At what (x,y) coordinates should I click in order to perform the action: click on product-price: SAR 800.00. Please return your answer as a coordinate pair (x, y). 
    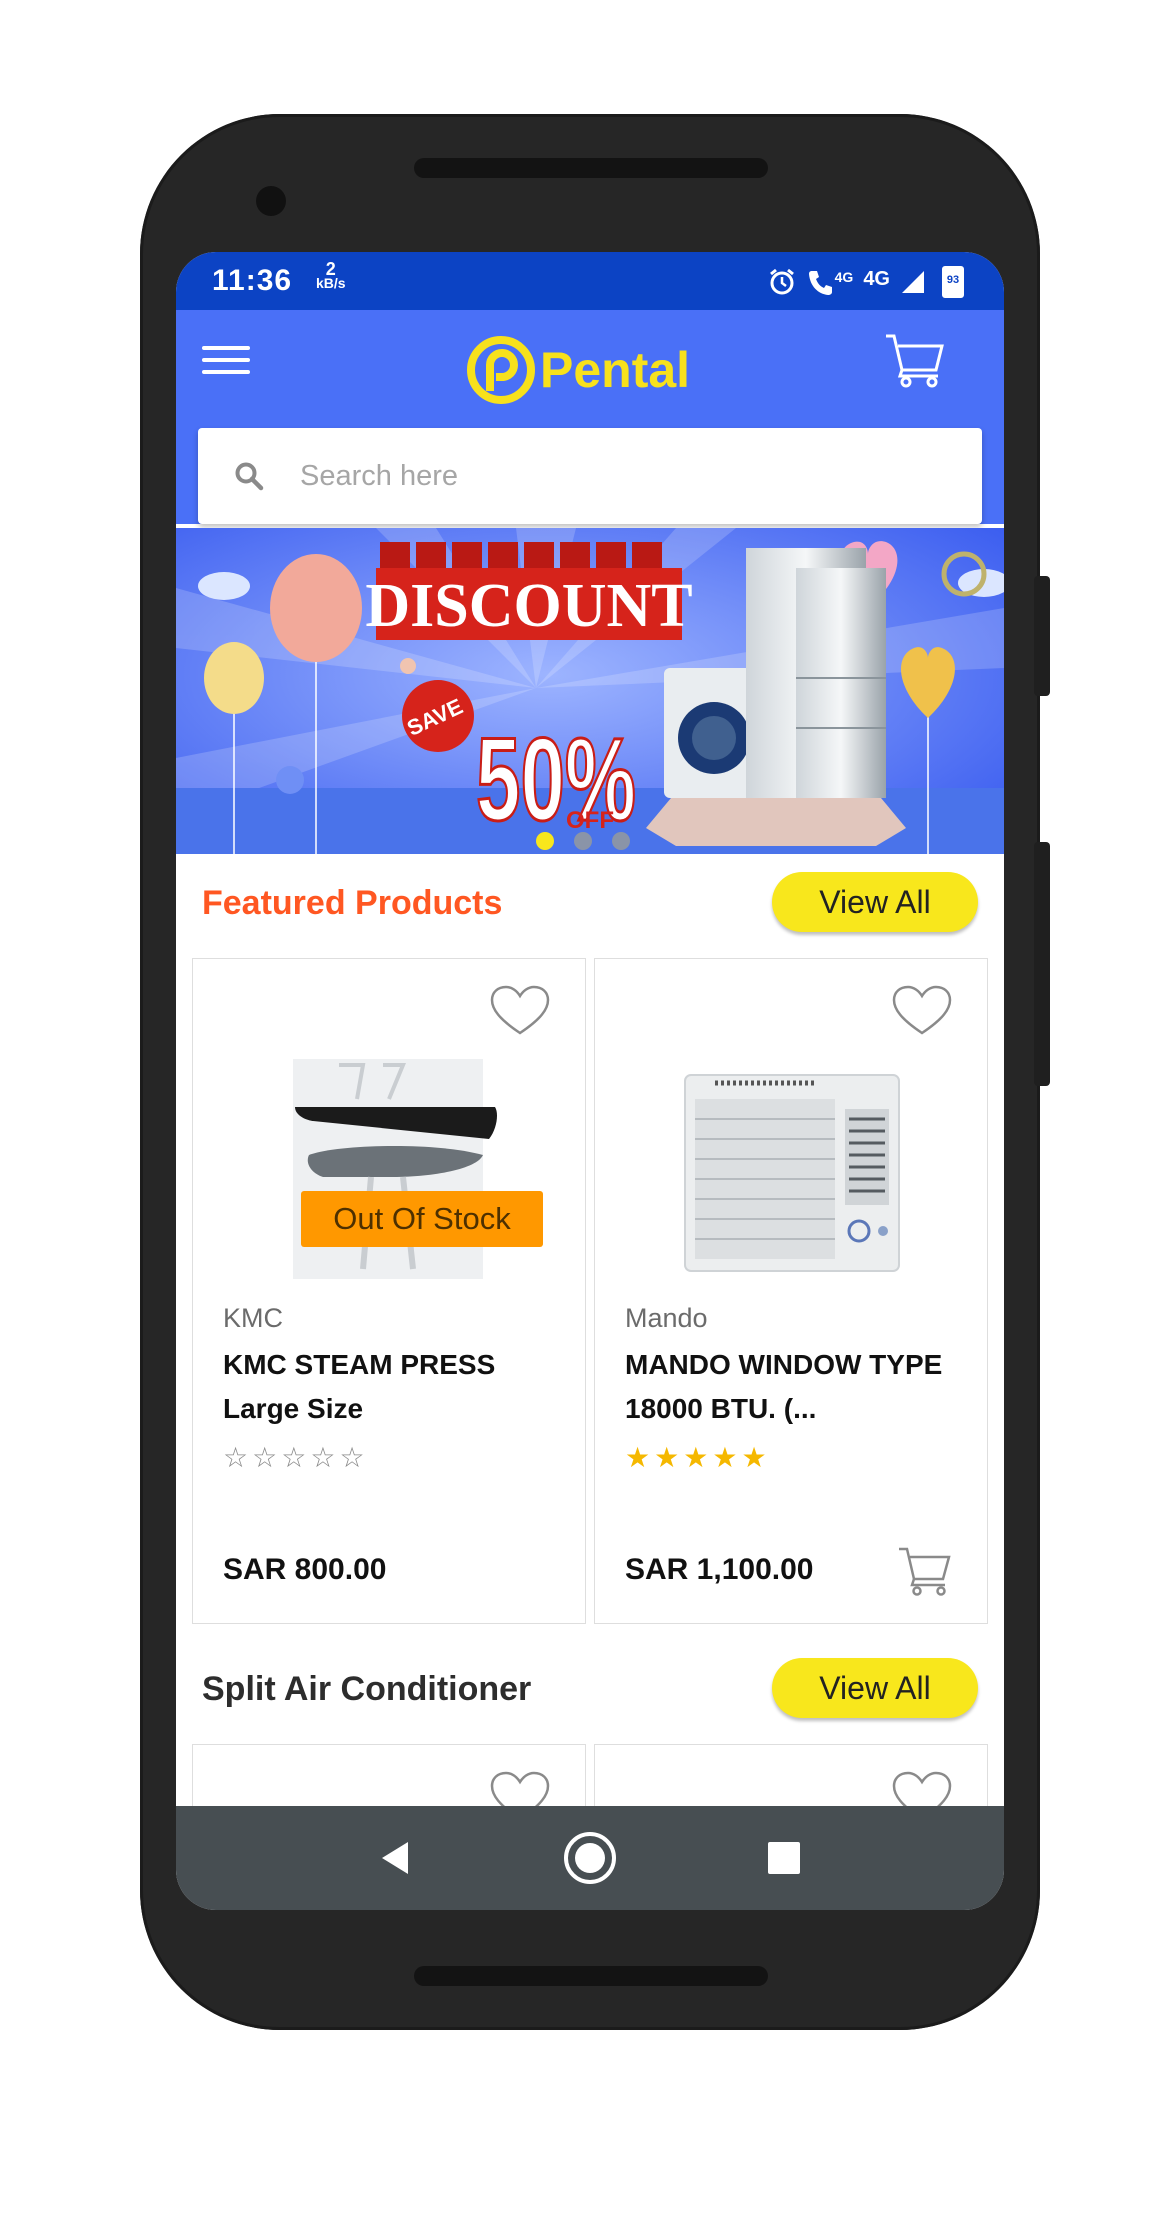
    Looking at the image, I should click on (305, 1569).